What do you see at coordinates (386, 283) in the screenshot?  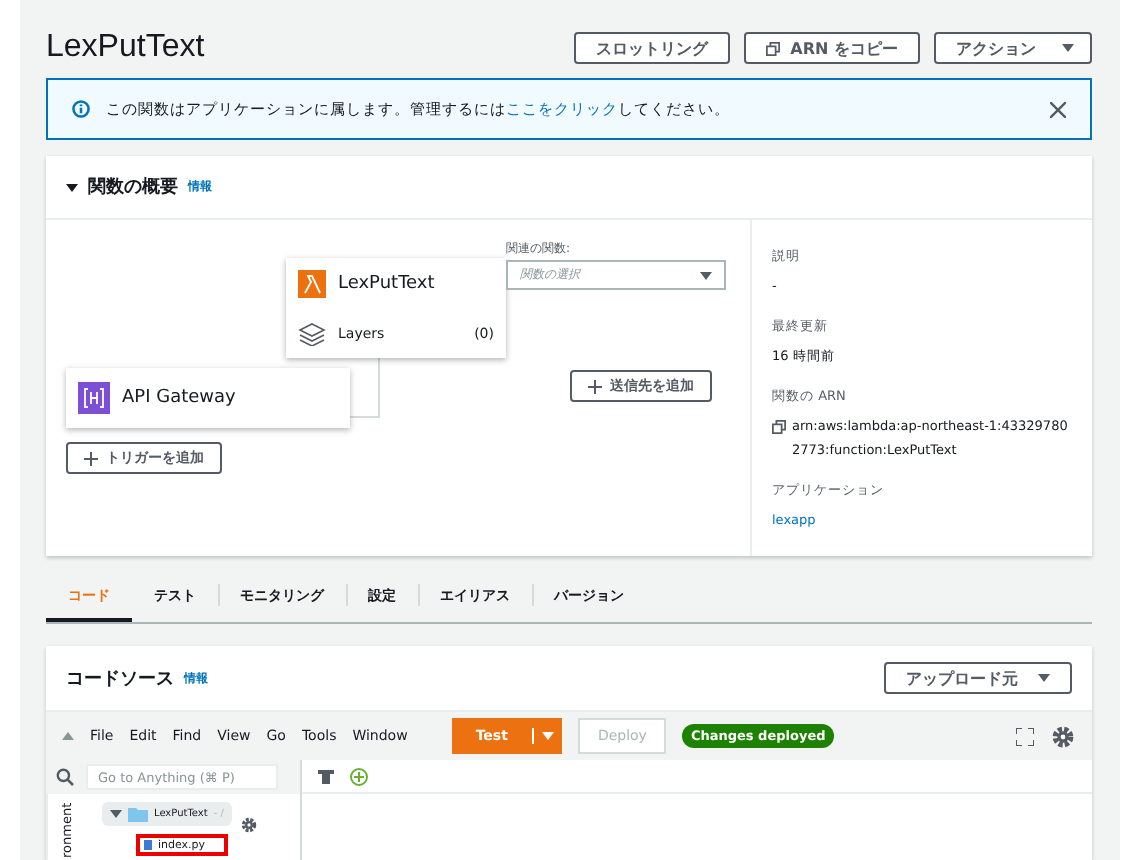 I see `function-name: LexPutText` at bounding box center [386, 283].